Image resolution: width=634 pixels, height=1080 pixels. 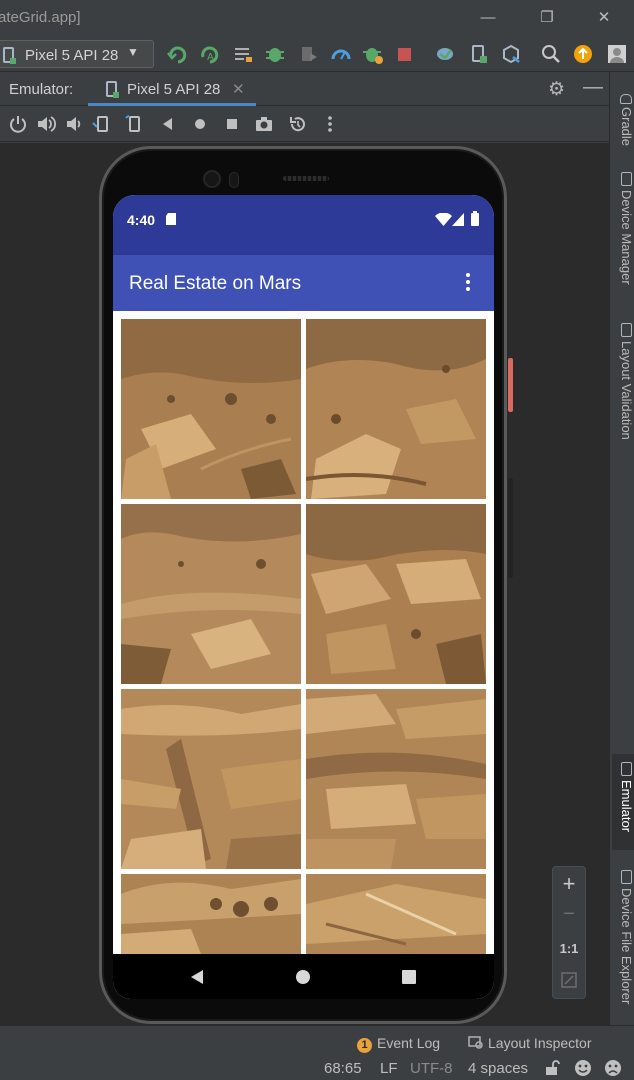 I want to click on profiler-icon, so click(x=341, y=54).